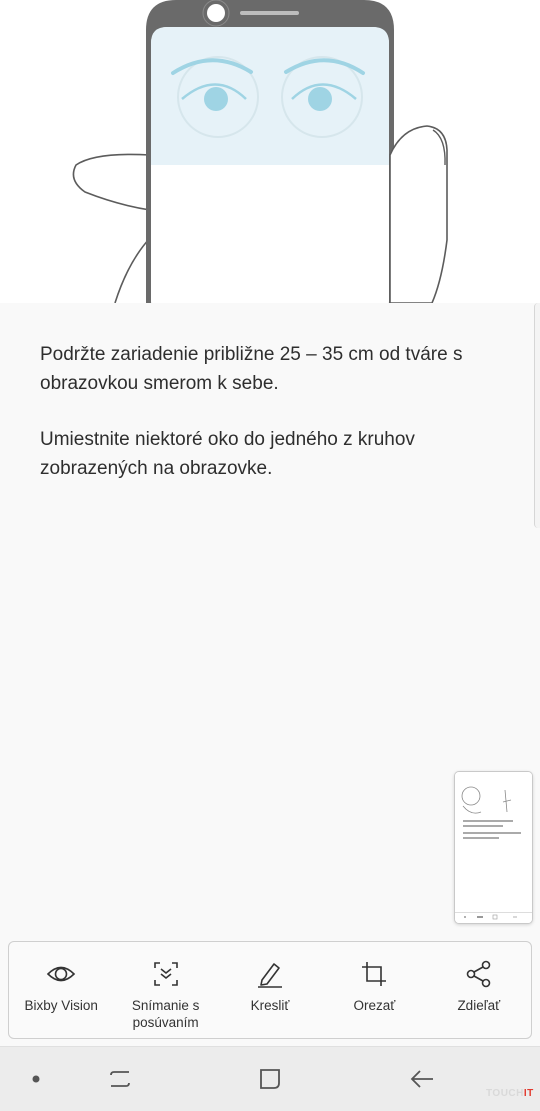  I want to click on crop-button: Orezať, so click(374, 990).